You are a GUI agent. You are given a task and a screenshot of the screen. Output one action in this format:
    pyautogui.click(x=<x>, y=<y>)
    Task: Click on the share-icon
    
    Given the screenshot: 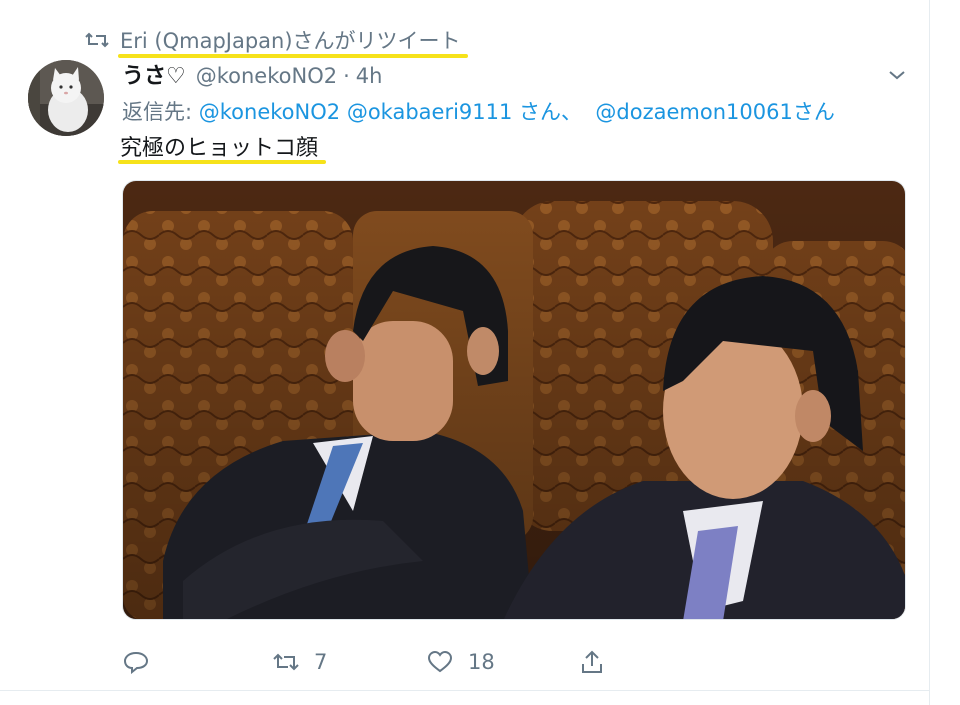 What is the action you would take?
    pyautogui.click(x=592, y=662)
    